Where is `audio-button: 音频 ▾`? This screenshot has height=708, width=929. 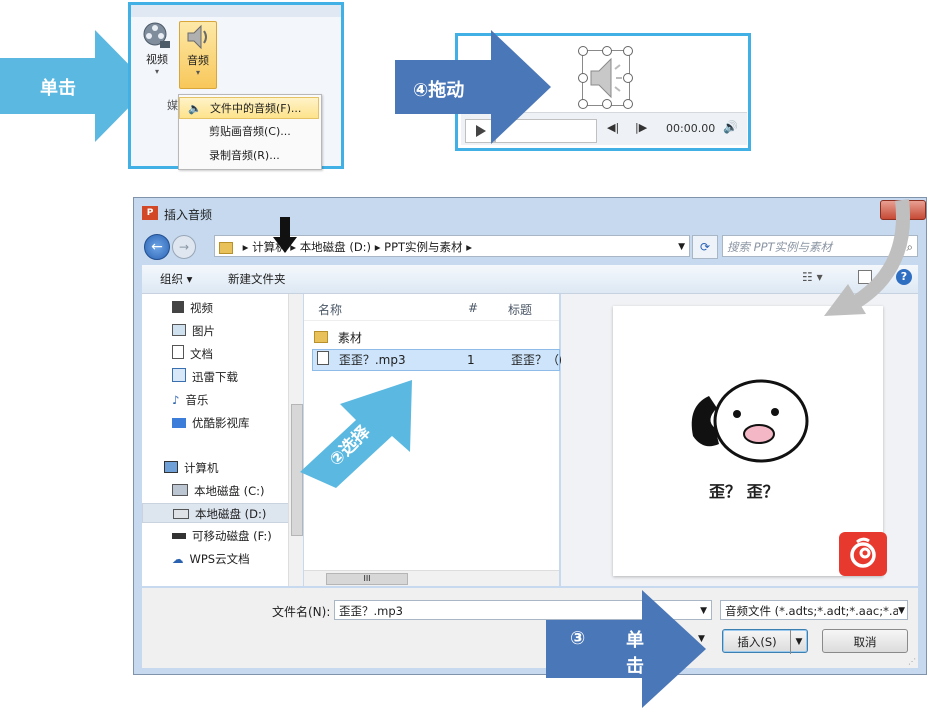 audio-button: 音频 ▾ is located at coordinates (198, 55).